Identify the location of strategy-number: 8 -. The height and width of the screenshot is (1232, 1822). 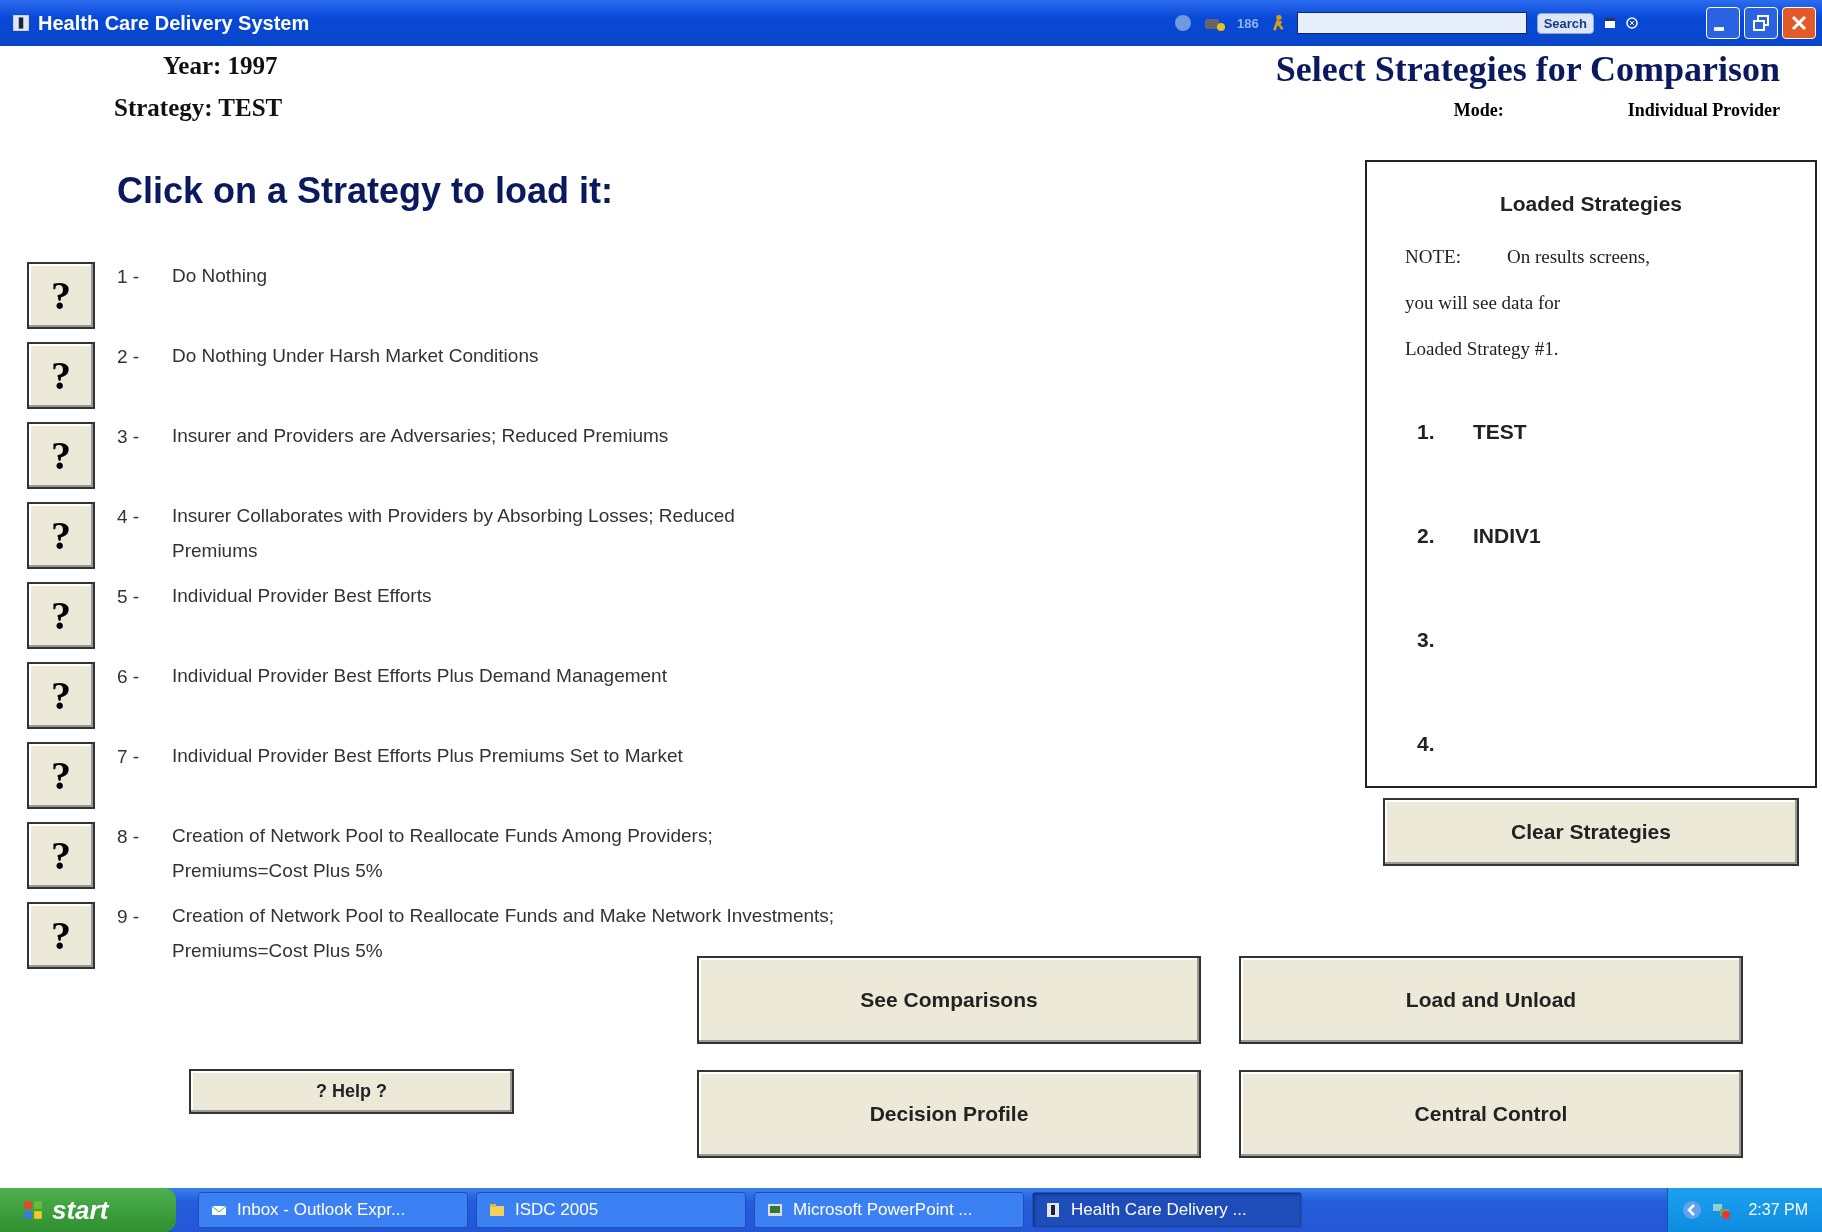
(129, 837).